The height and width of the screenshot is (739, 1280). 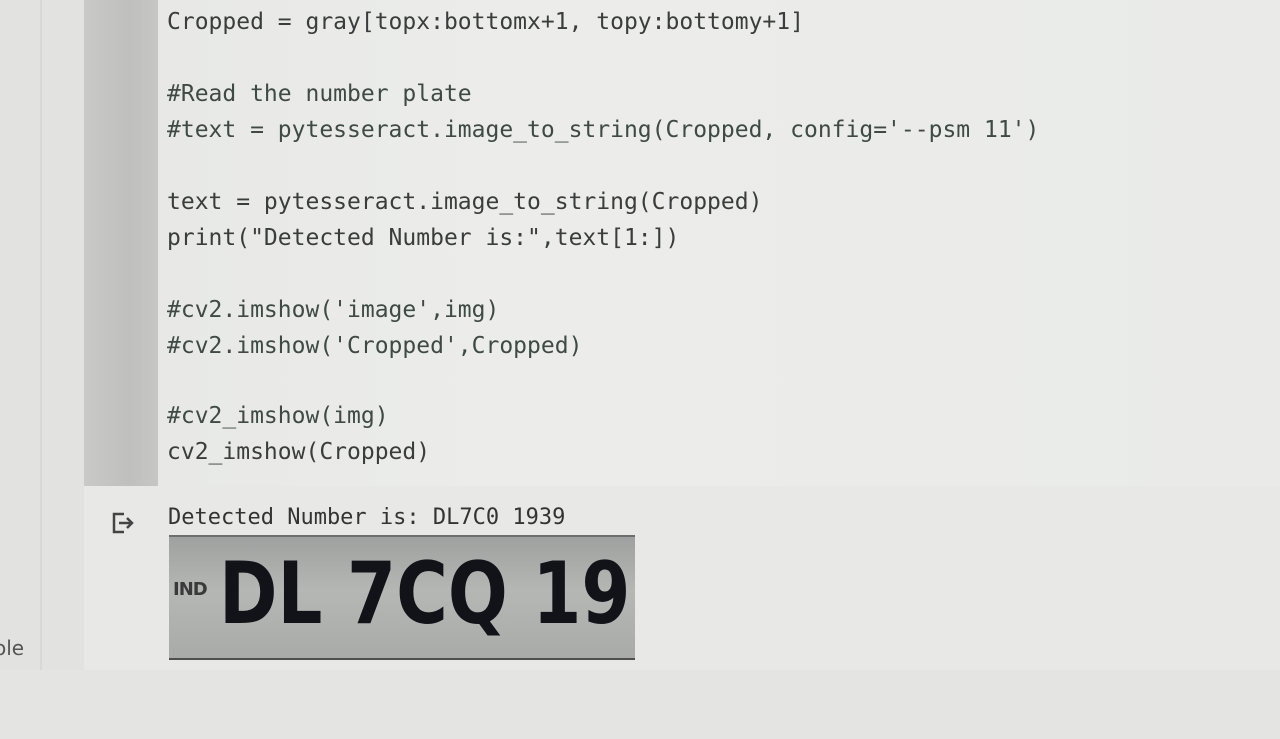 What do you see at coordinates (121, 243) in the screenshot?
I see `code-cell-gutter` at bounding box center [121, 243].